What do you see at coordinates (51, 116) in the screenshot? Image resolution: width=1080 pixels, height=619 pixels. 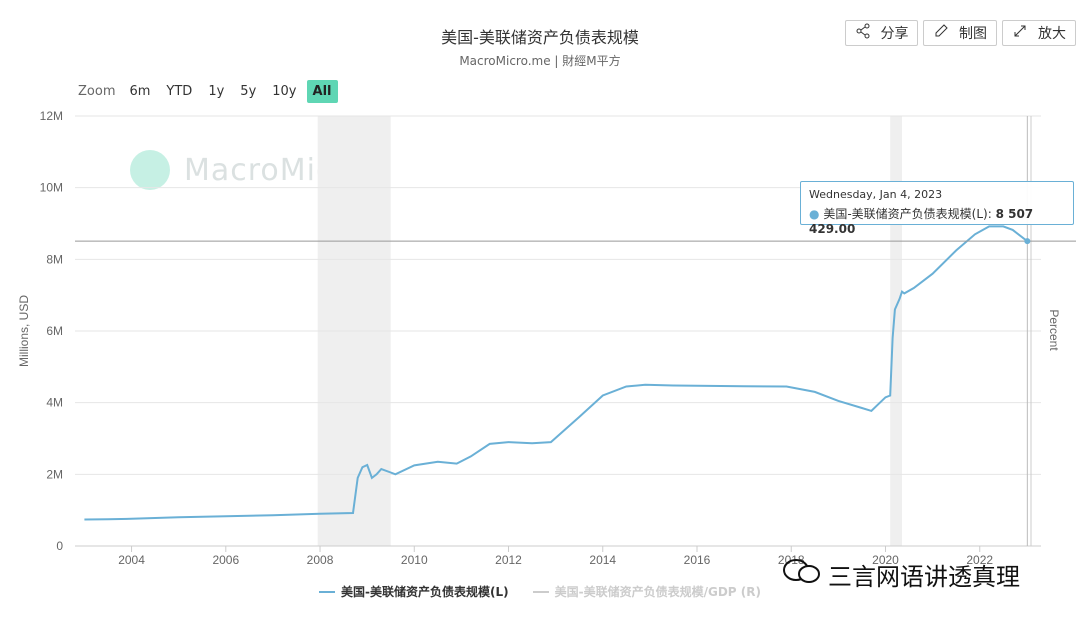 I see `y-tick-label: 12M` at bounding box center [51, 116].